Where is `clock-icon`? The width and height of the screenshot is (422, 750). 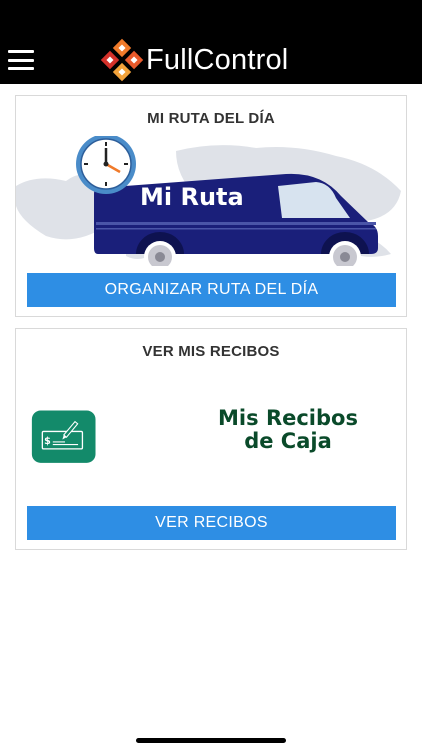
clock-icon is located at coordinates (106, 165).